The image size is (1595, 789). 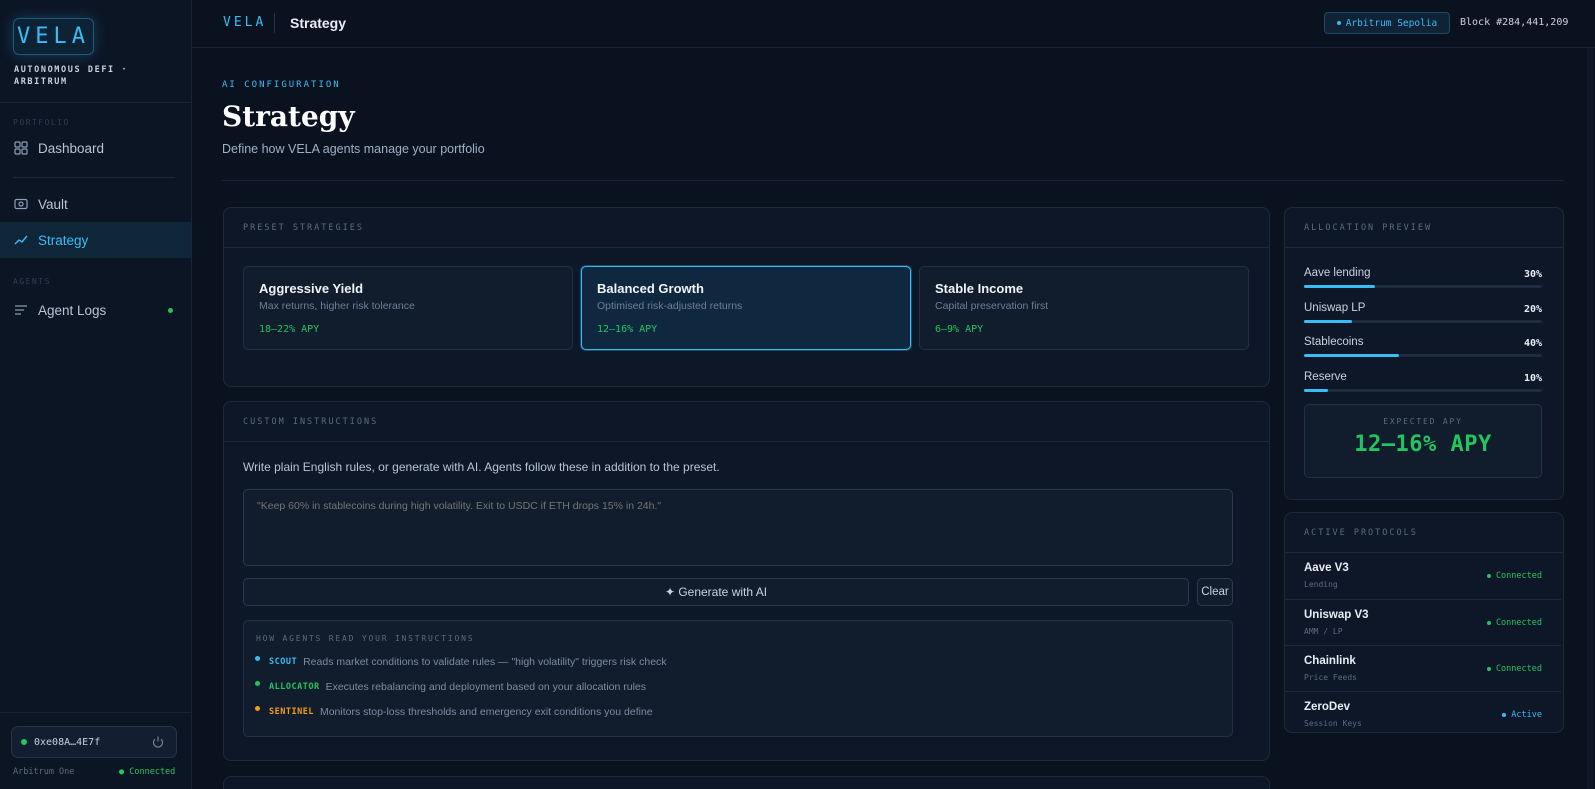 What do you see at coordinates (1423, 576) in the screenshot?
I see `protocol-row-aave: Aave V3 Lending Connected` at bounding box center [1423, 576].